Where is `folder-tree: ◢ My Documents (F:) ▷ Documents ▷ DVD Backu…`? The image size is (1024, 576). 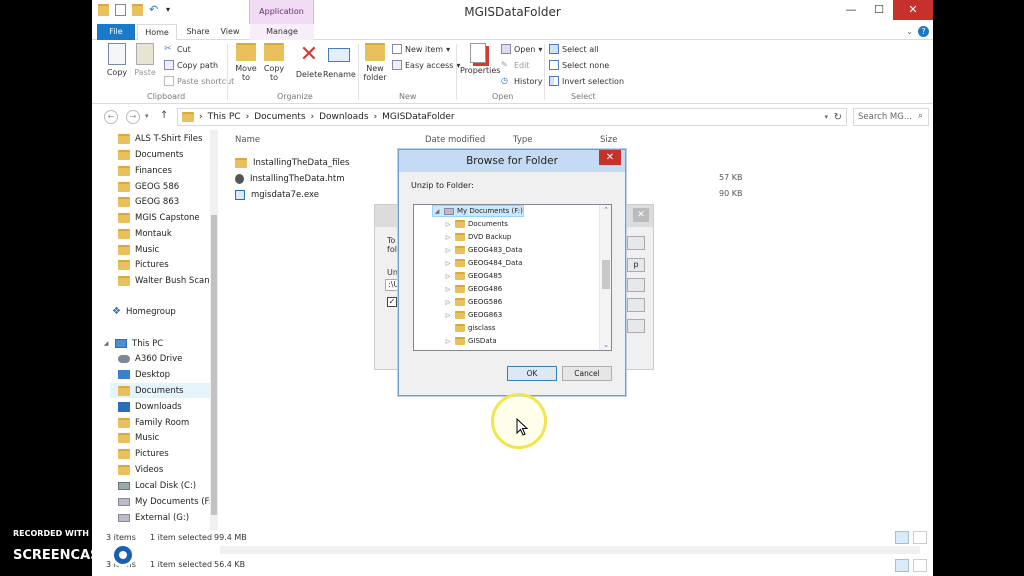 folder-tree: ◢ My Documents (F:) ▷ Documents ▷ DVD Backu… is located at coordinates (512, 277).